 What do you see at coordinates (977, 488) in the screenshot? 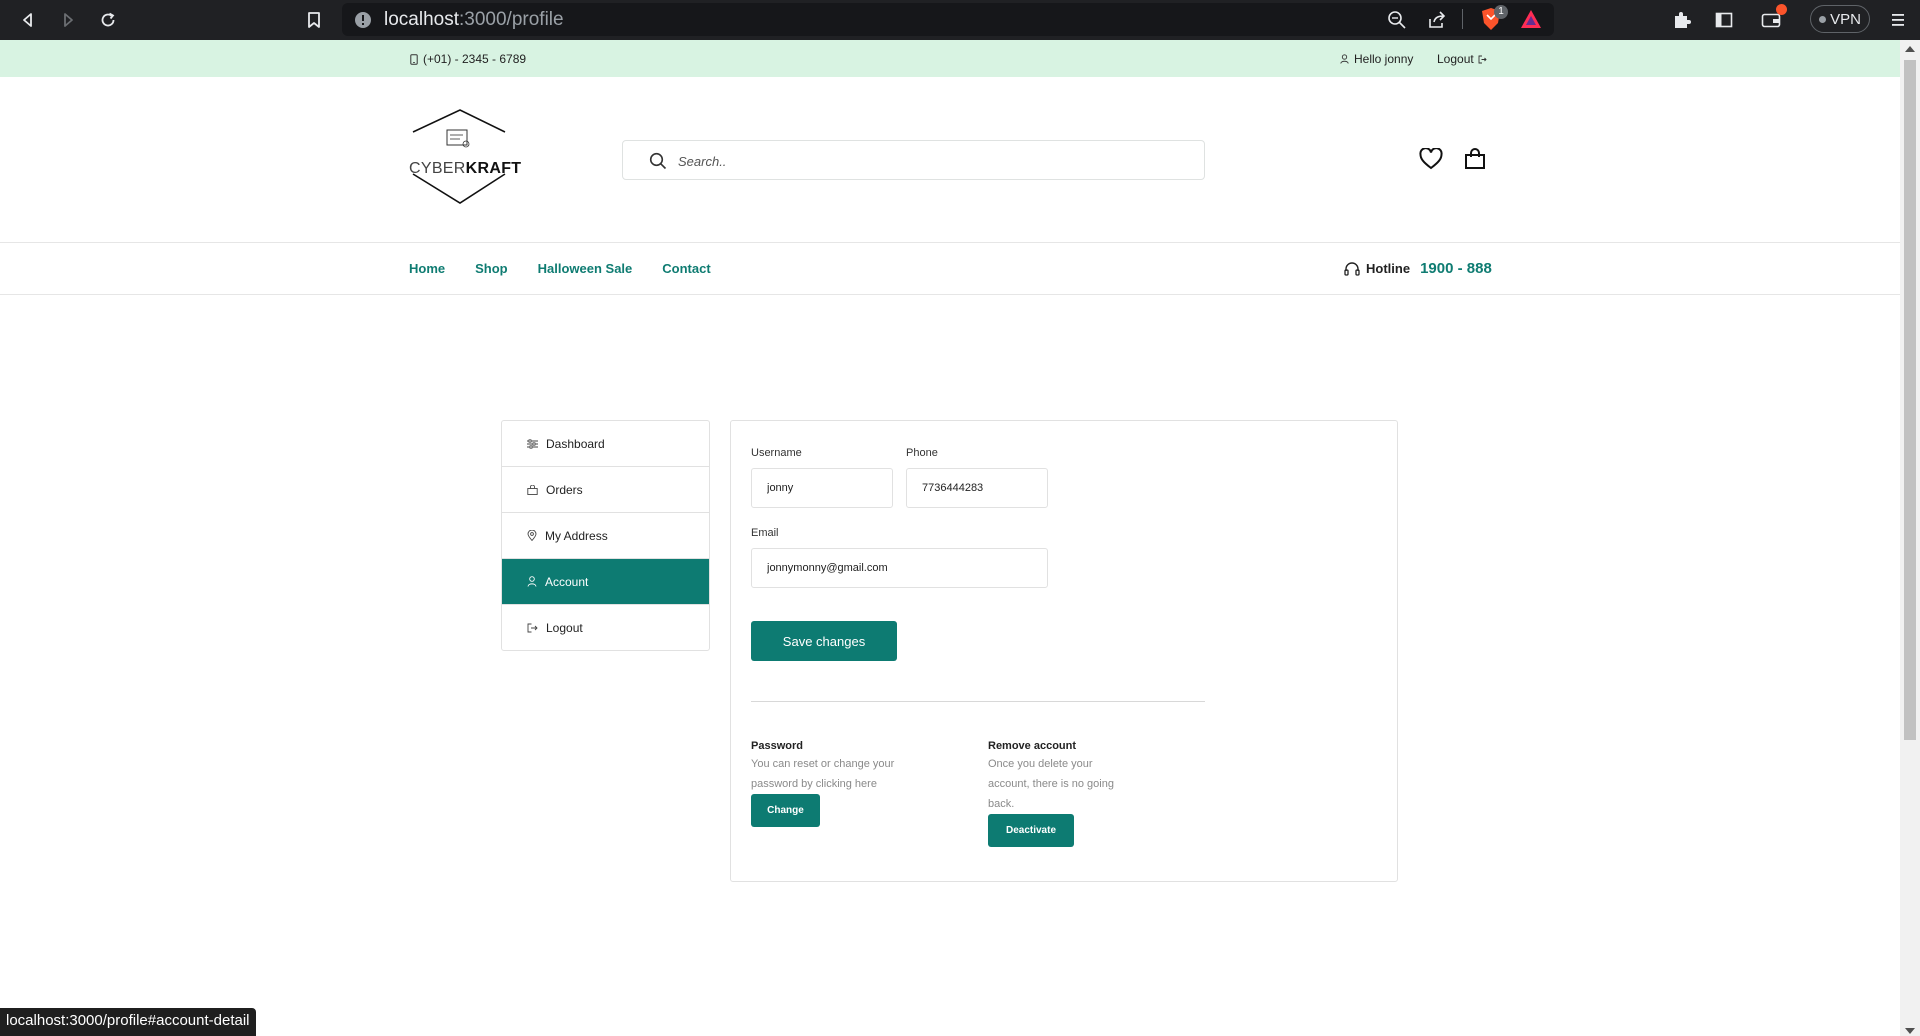
I see `phone-field` at bounding box center [977, 488].